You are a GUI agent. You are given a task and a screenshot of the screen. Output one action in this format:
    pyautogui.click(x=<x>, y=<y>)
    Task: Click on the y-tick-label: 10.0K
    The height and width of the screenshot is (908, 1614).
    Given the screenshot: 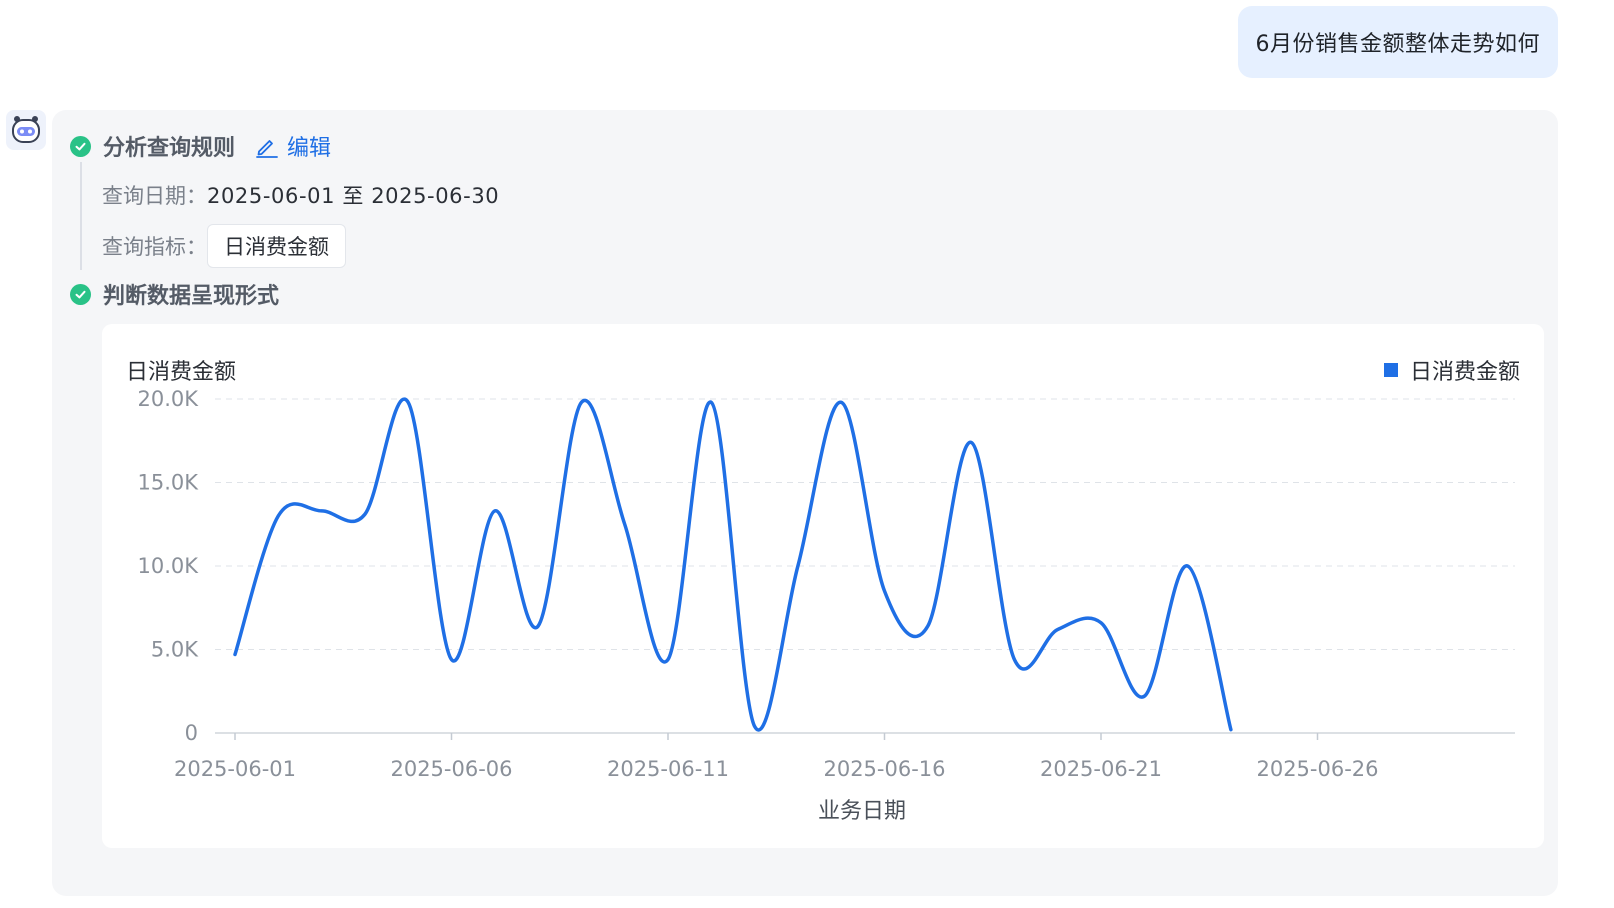 What is the action you would take?
    pyautogui.click(x=168, y=566)
    